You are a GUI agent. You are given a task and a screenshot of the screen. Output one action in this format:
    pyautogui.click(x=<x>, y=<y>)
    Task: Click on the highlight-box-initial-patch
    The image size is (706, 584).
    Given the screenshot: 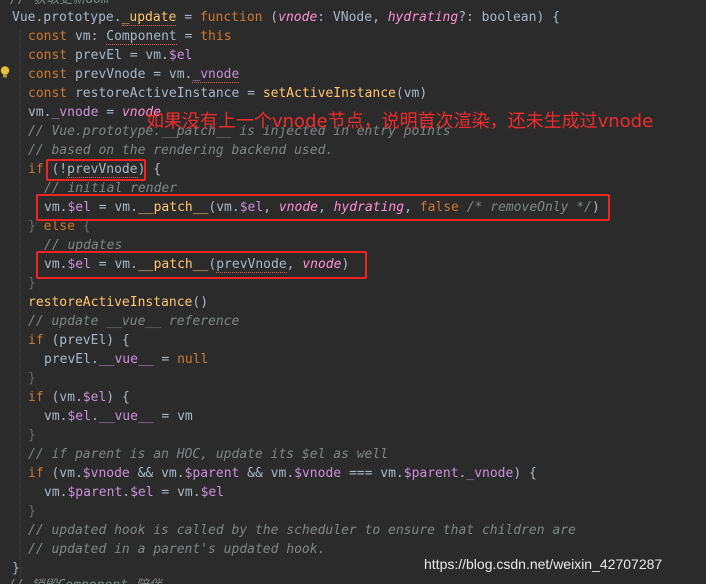 What is the action you would take?
    pyautogui.click(x=323, y=207)
    